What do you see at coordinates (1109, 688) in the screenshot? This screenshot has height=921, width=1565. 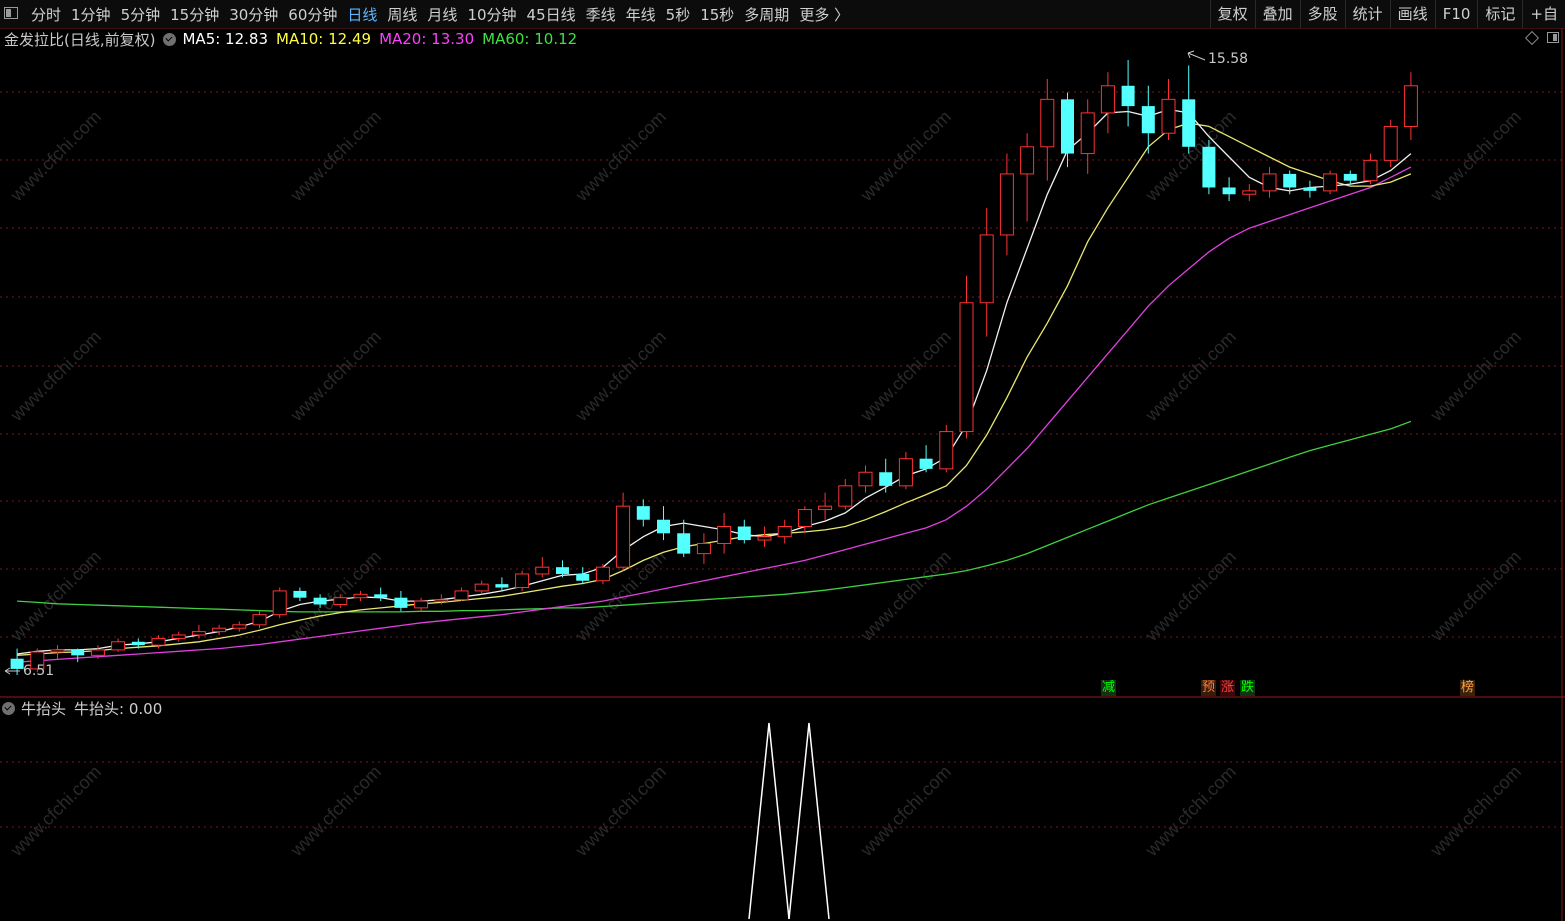 I see `signal-marker: 减` at bounding box center [1109, 688].